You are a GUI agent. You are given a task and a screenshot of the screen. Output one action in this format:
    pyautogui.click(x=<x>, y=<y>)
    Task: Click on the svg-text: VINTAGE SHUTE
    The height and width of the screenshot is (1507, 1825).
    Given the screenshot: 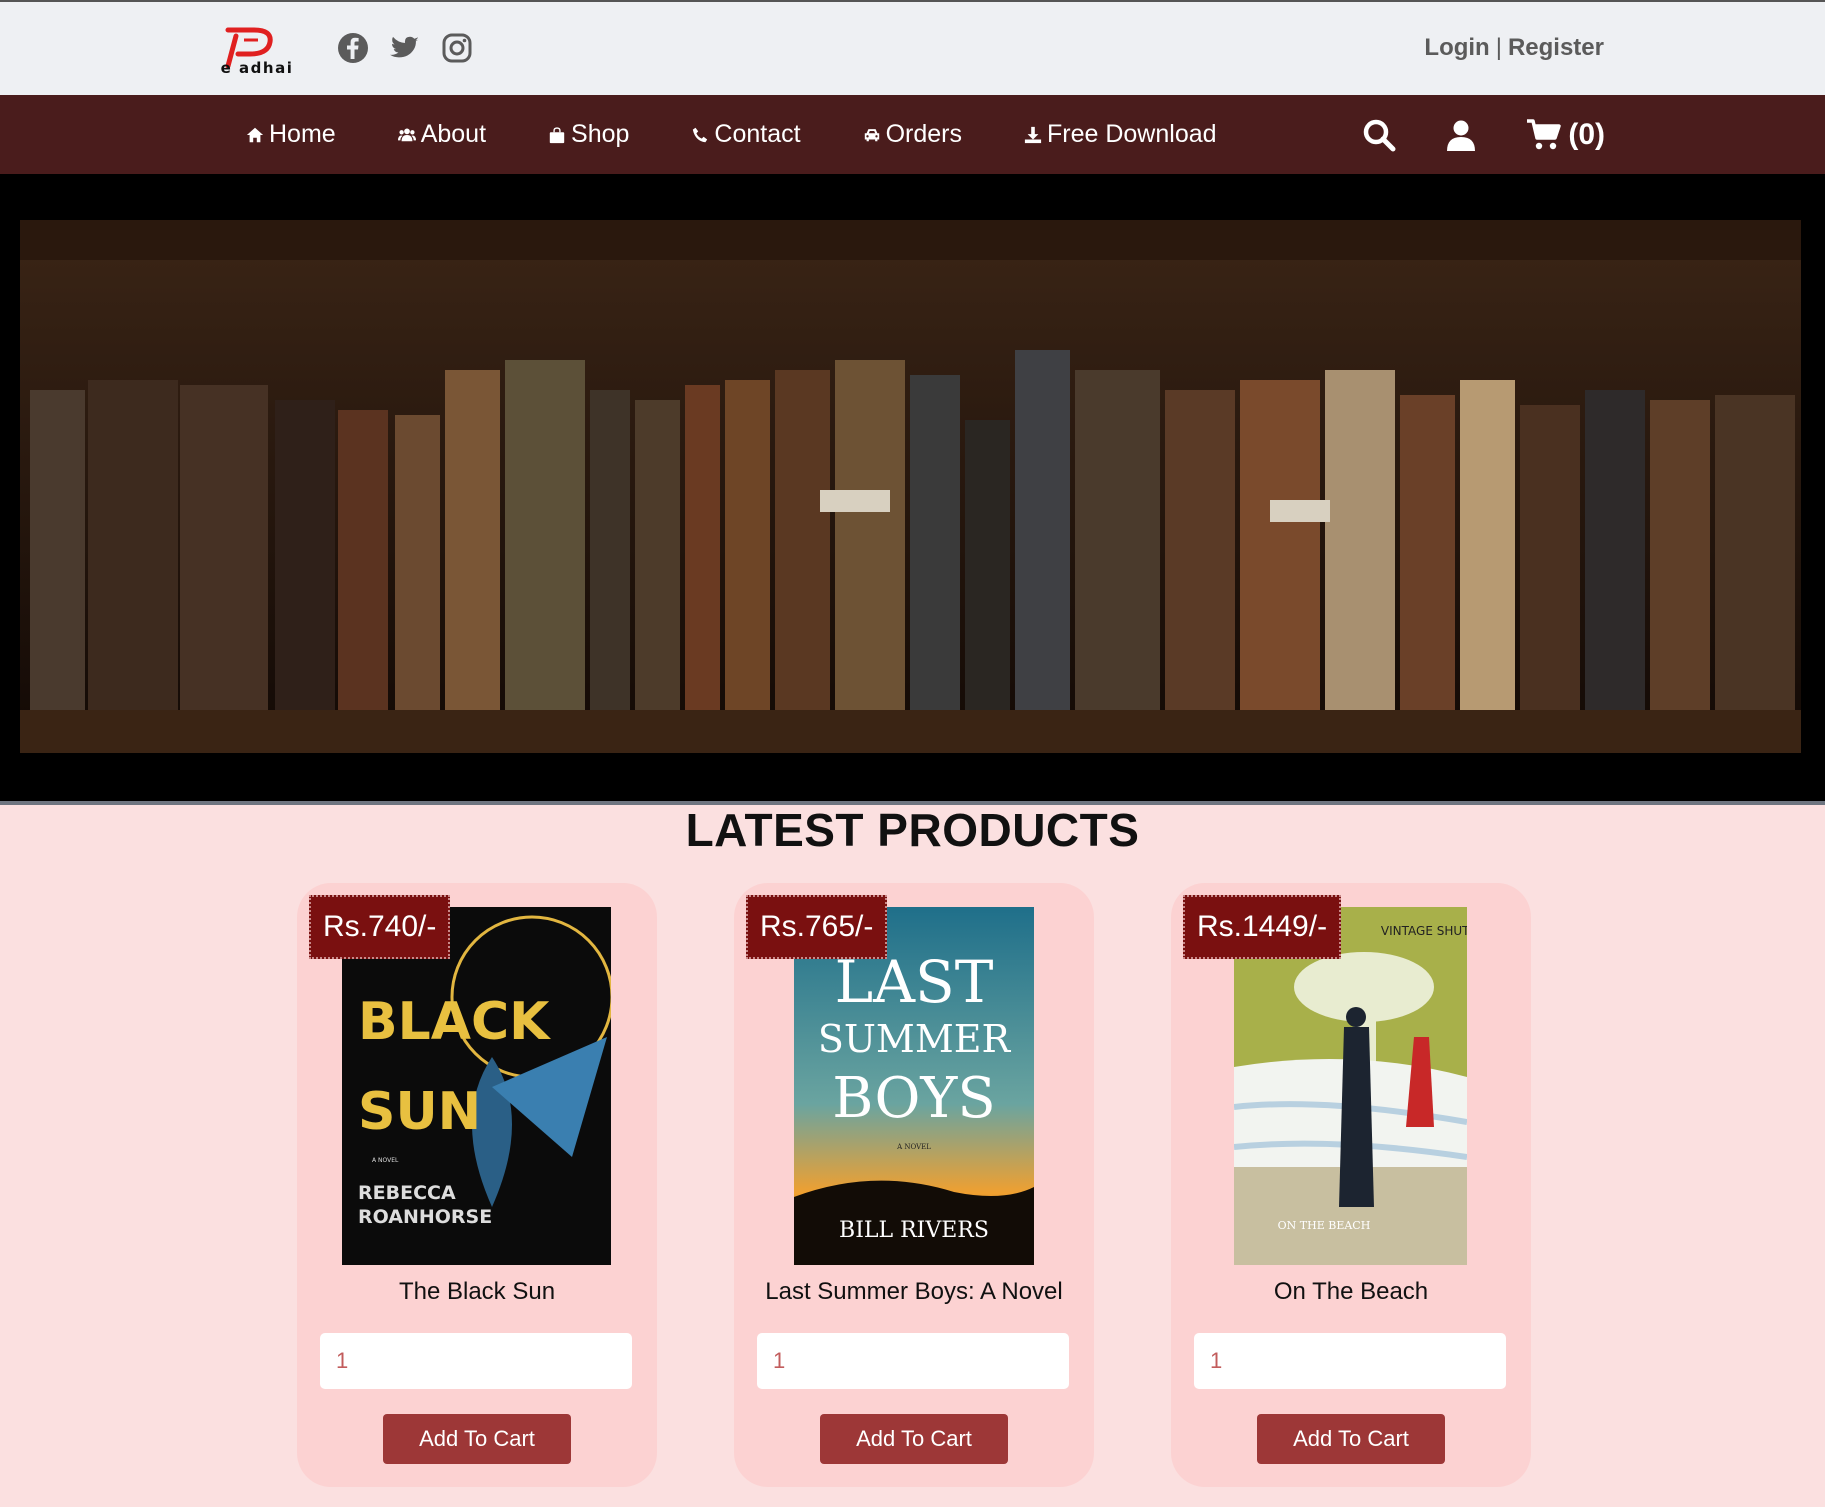 What is the action you would take?
    pyautogui.click(x=1424, y=931)
    